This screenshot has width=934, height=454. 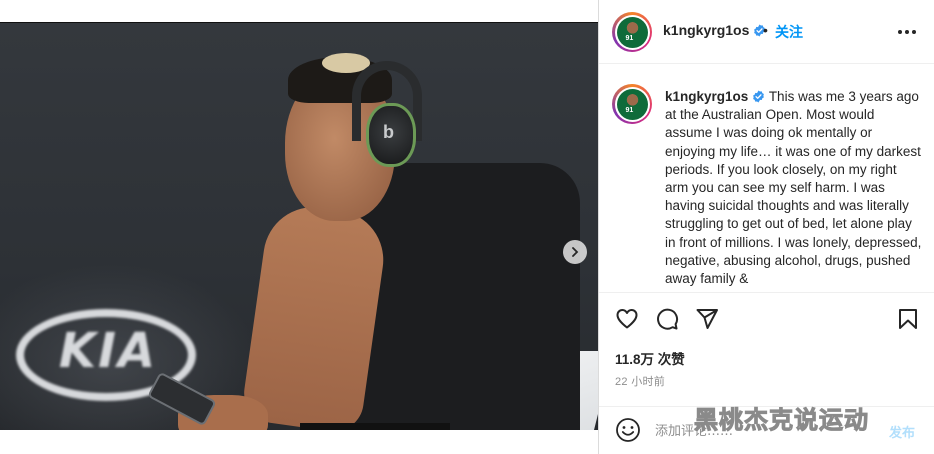 I want to click on avatar-jersey-number: 91, so click(x=629, y=38).